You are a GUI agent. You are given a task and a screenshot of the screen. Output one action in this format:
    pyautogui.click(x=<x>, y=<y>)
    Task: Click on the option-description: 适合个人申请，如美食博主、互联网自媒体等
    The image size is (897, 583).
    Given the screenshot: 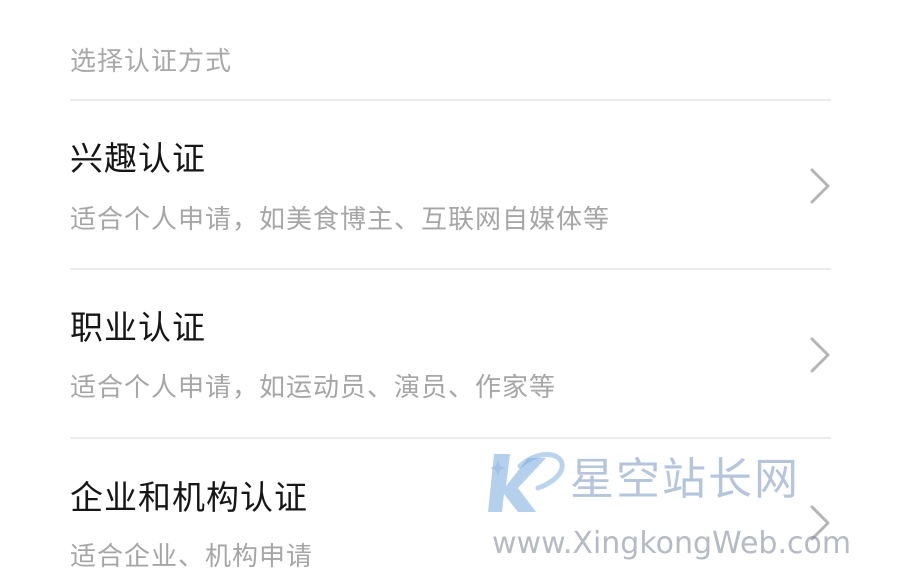 What is the action you would take?
    pyautogui.click(x=340, y=220)
    